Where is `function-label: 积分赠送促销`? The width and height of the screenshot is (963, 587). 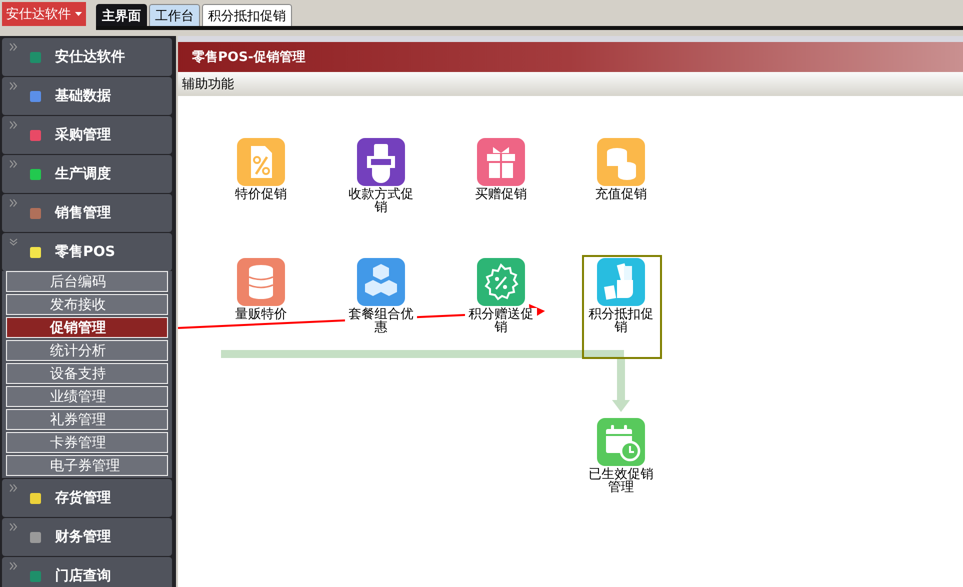
function-label: 积分赠送促销 is located at coordinates (501, 321).